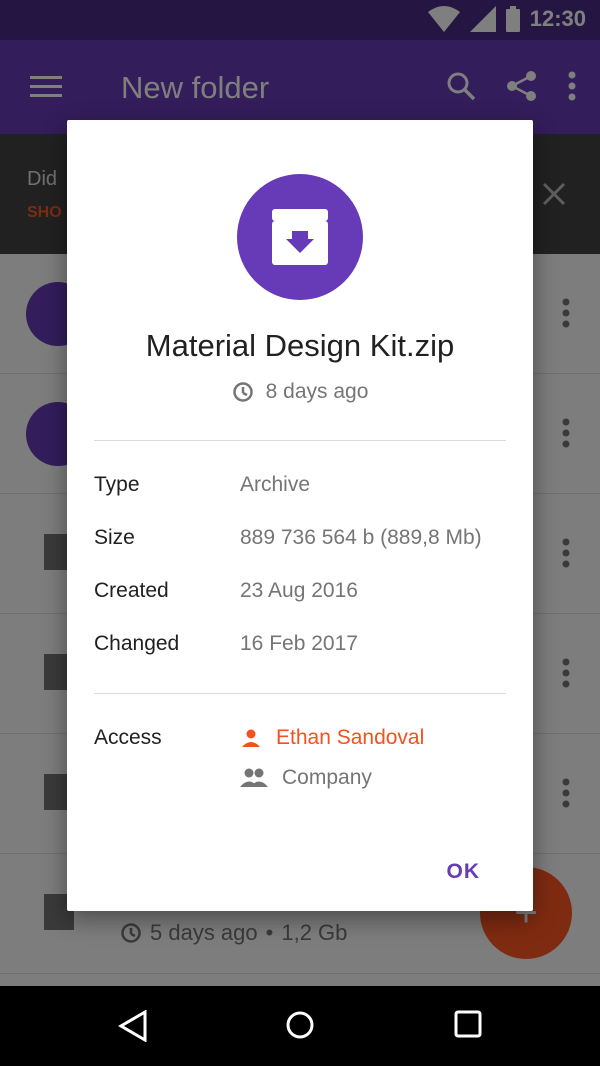 Image resolution: width=600 pixels, height=1066 pixels. What do you see at coordinates (327, 777) in the screenshot?
I see `group-name: Company` at bounding box center [327, 777].